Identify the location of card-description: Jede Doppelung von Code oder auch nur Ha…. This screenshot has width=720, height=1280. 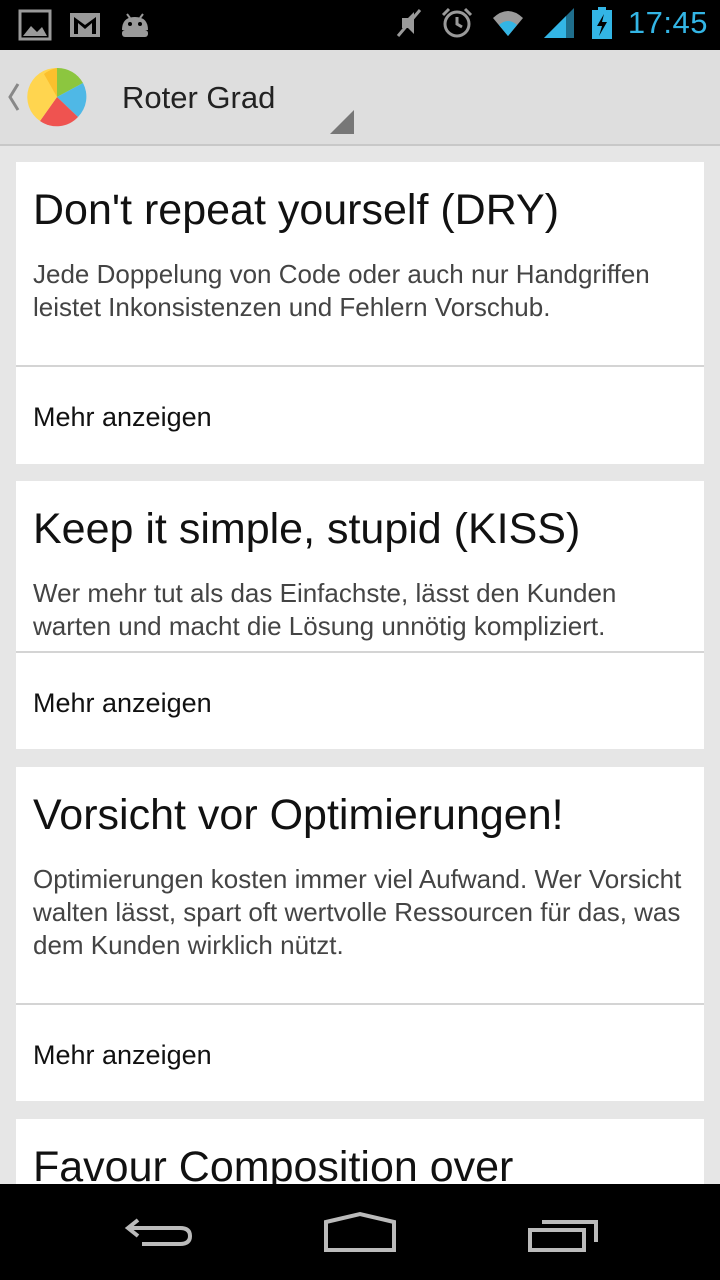
(341, 290).